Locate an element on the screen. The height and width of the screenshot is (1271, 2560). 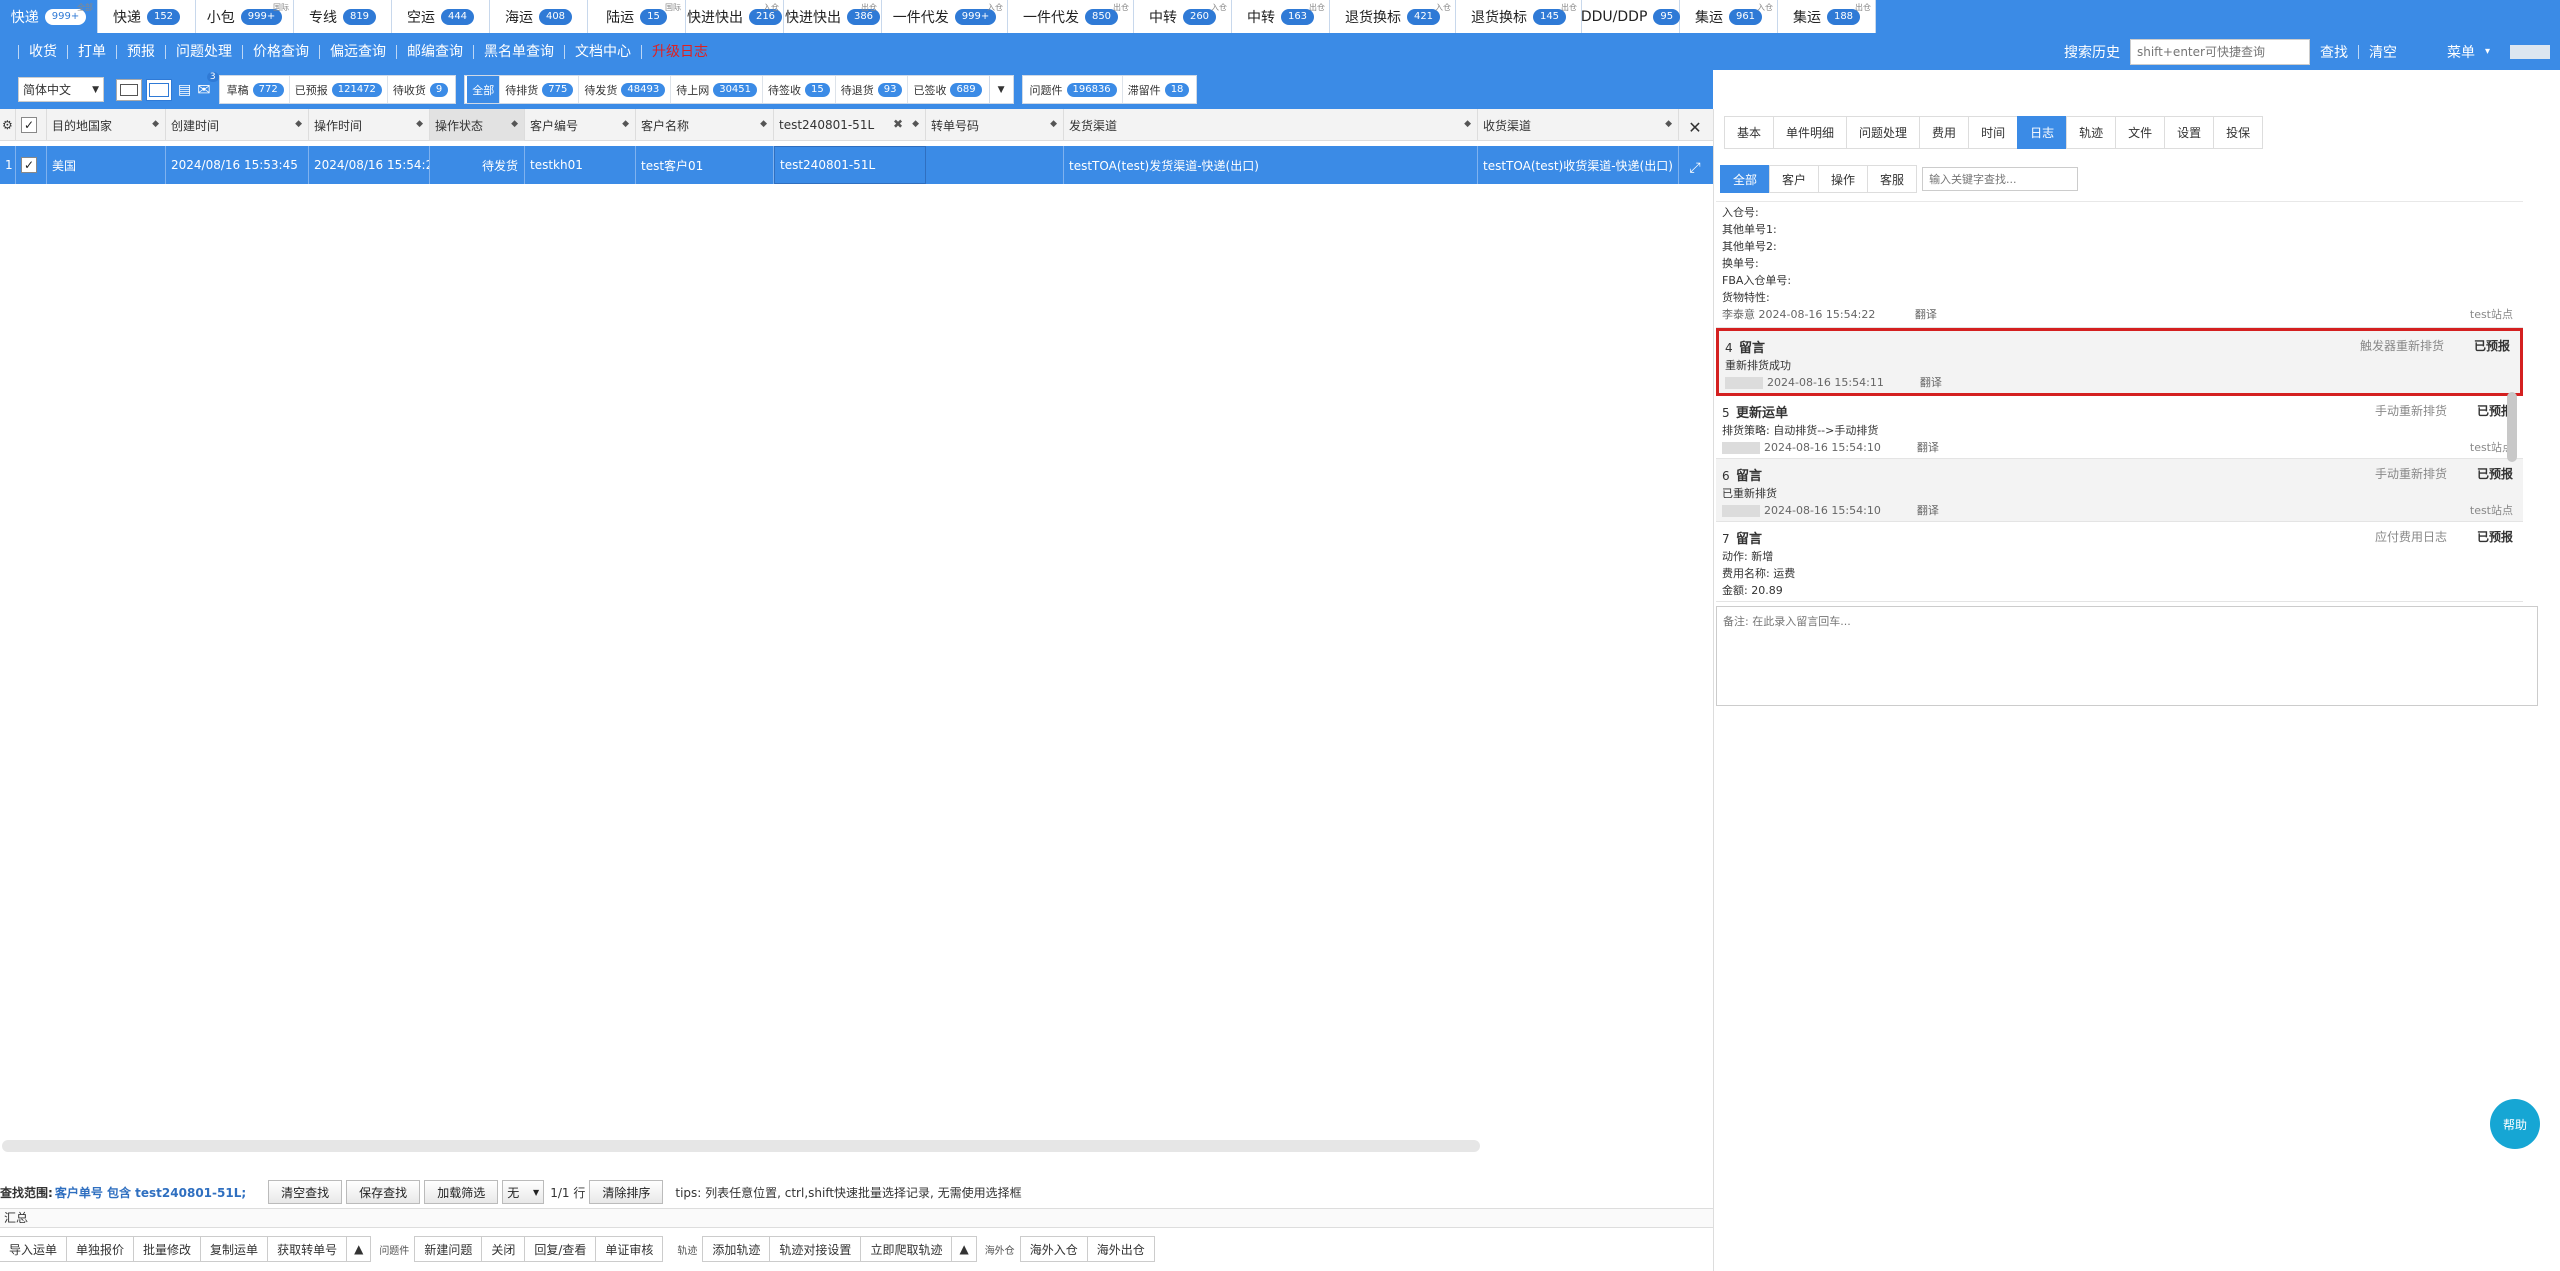
tab-2: 问题处理 is located at coordinates (1883, 132).